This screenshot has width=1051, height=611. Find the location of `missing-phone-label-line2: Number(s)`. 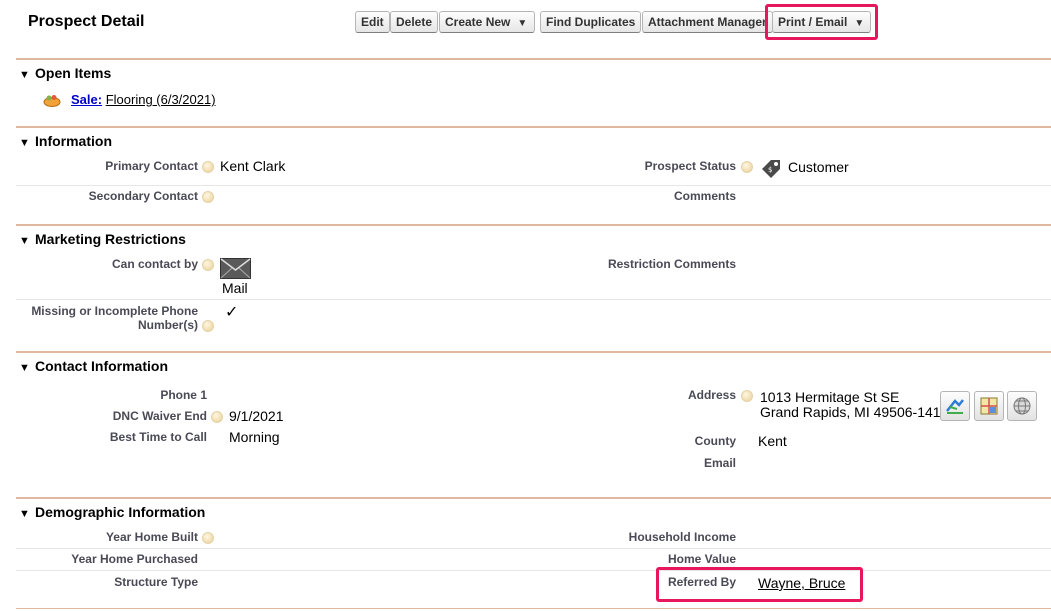

missing-phone-label-line2: Number(s) is located at coordinates (167, 325).